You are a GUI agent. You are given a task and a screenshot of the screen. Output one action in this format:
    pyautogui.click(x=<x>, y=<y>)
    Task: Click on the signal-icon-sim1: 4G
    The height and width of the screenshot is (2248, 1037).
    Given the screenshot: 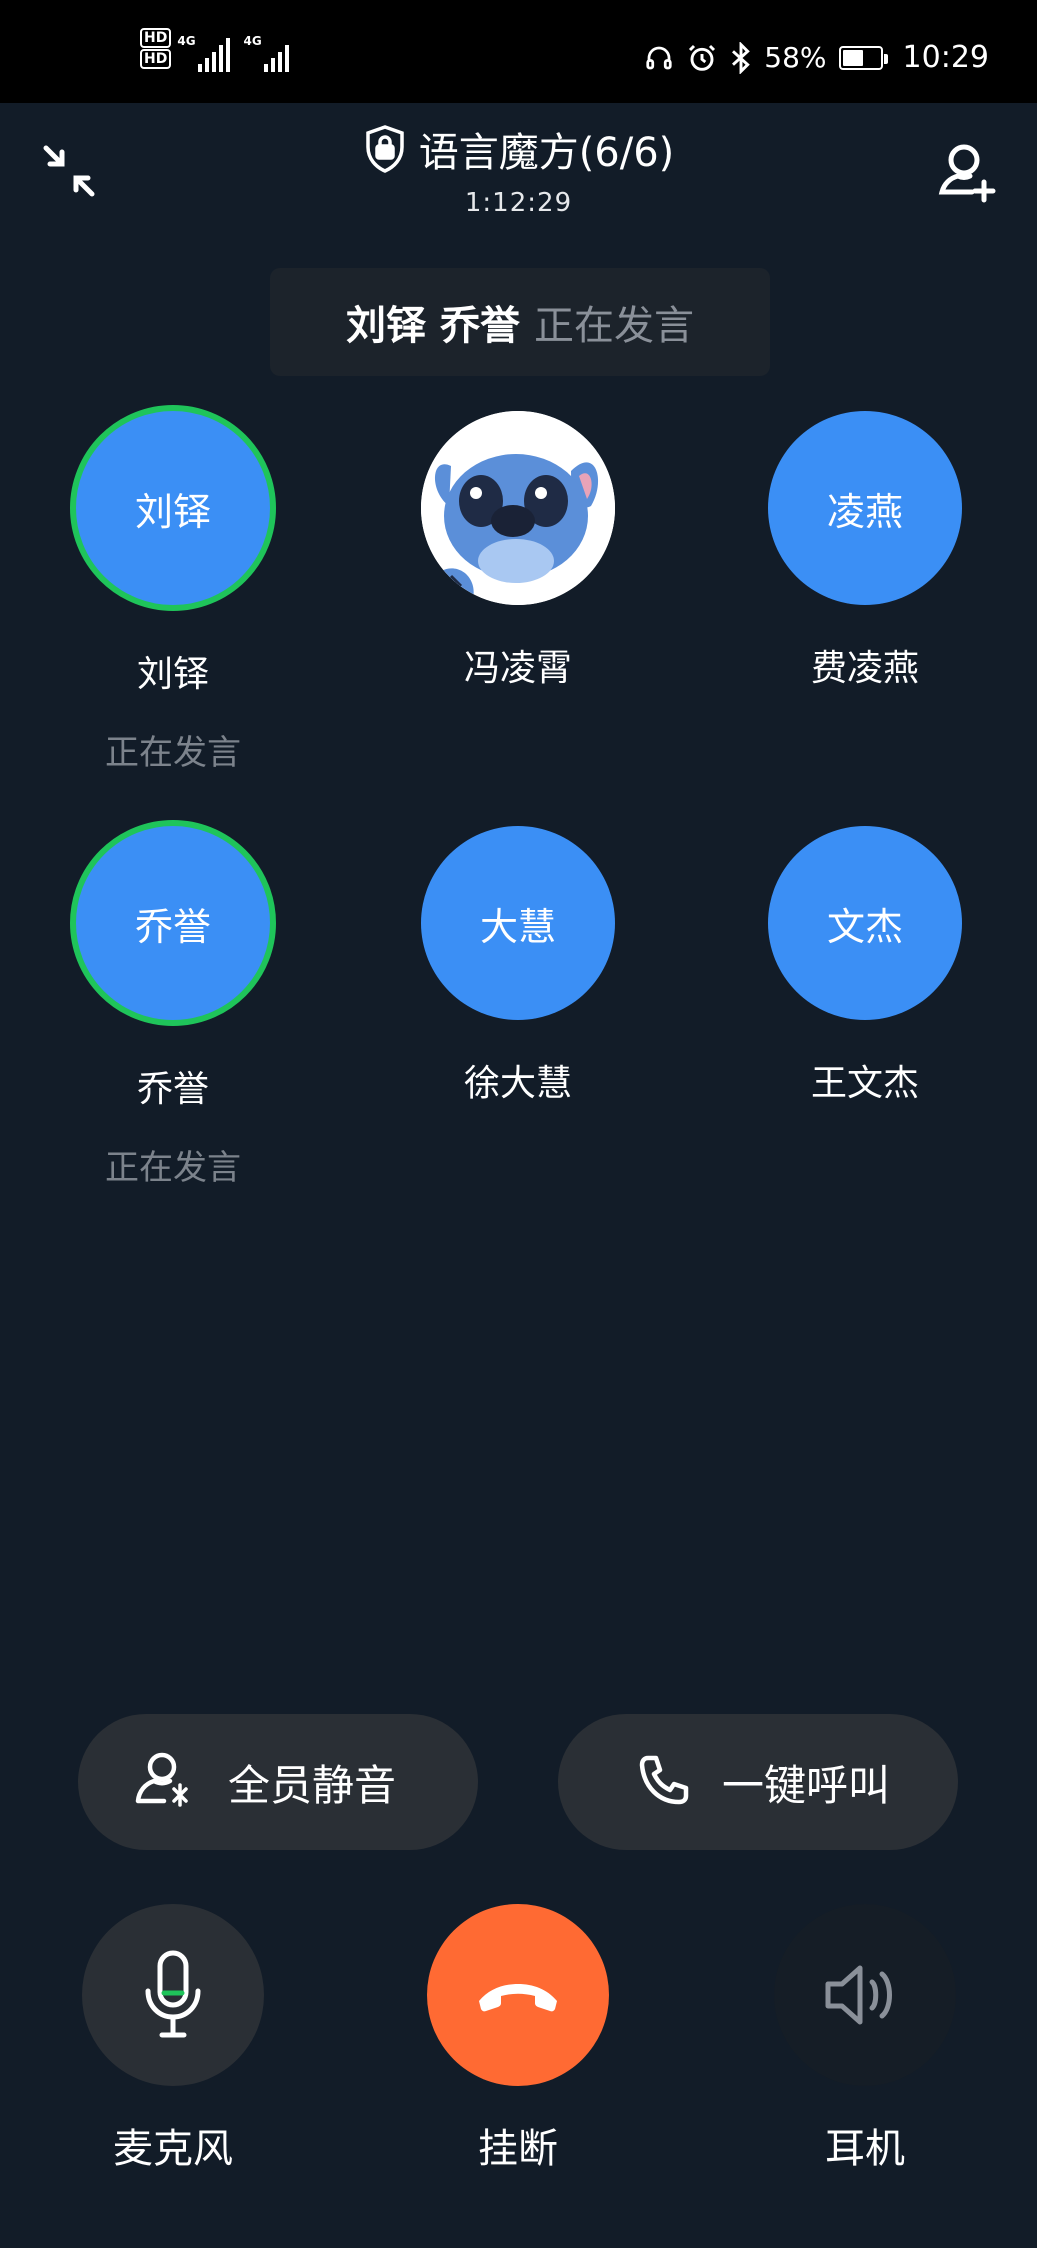 What is the action you would take?
    pyautogui.click(x=203, y=51)
    